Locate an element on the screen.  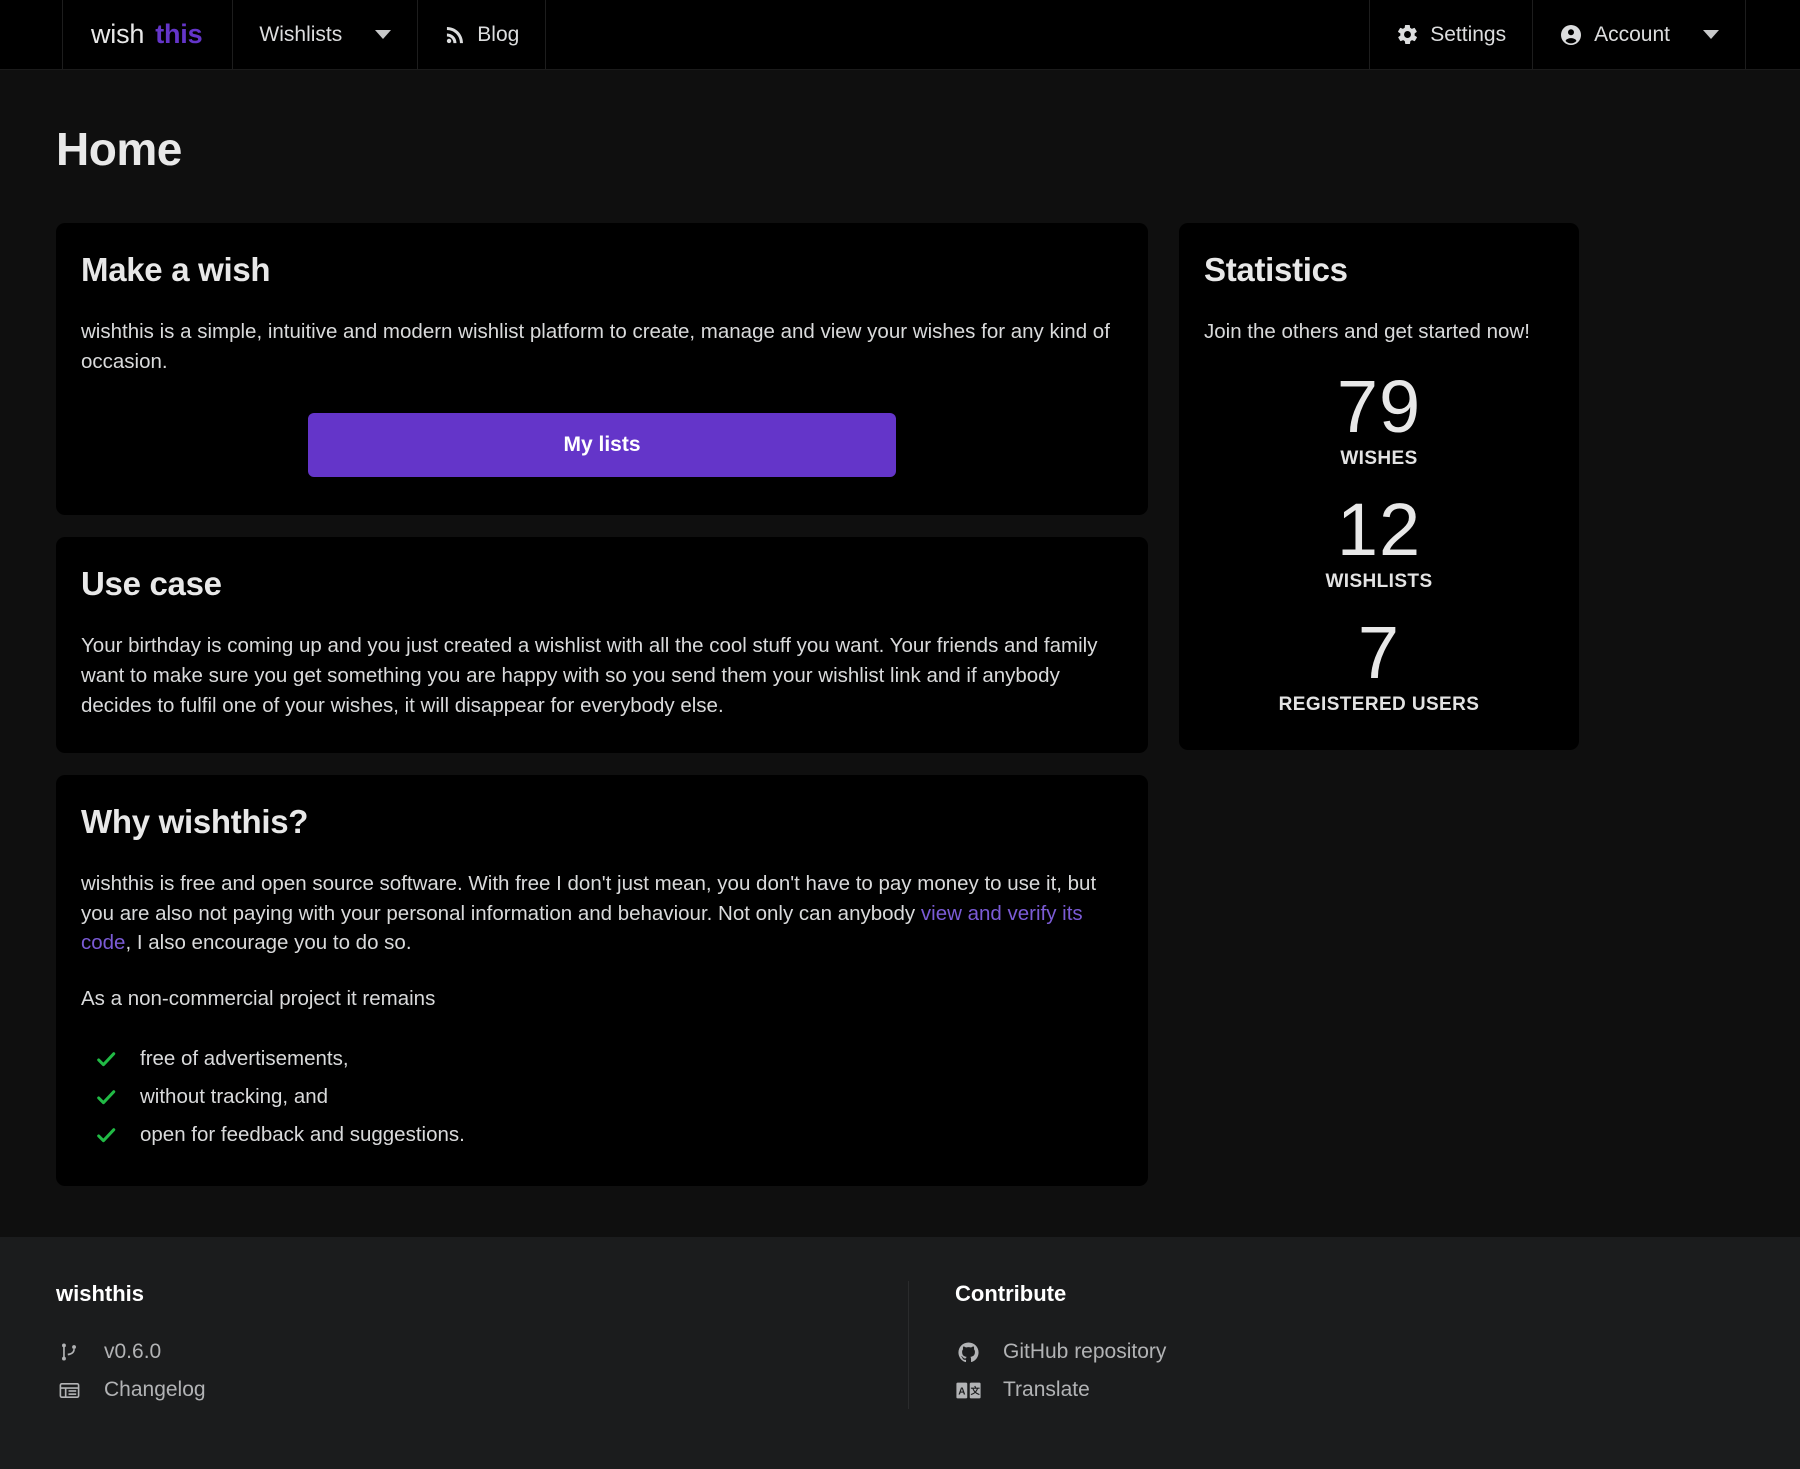
nav-item-wishlists: Wishlists is located at coordinates (326, 34).